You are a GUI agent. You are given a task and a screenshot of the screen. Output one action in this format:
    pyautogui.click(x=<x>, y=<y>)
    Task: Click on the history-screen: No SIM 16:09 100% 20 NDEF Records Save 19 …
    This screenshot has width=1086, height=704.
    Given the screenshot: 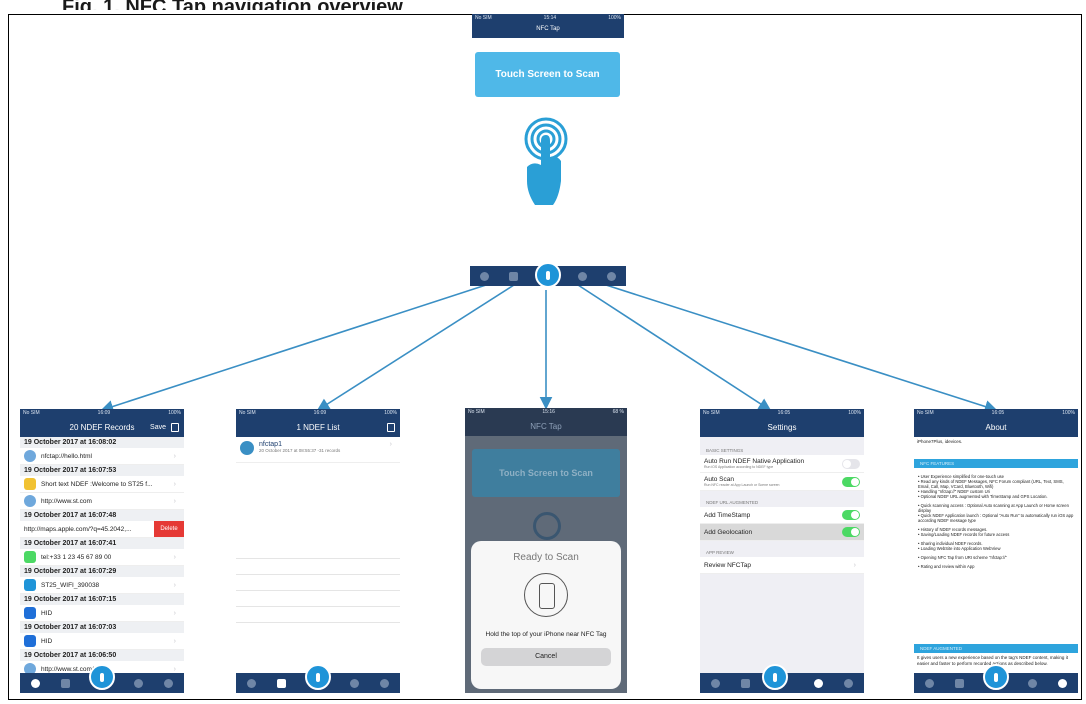 What is the action you would take?
    pyautogui.click(x=102, y=551)
    